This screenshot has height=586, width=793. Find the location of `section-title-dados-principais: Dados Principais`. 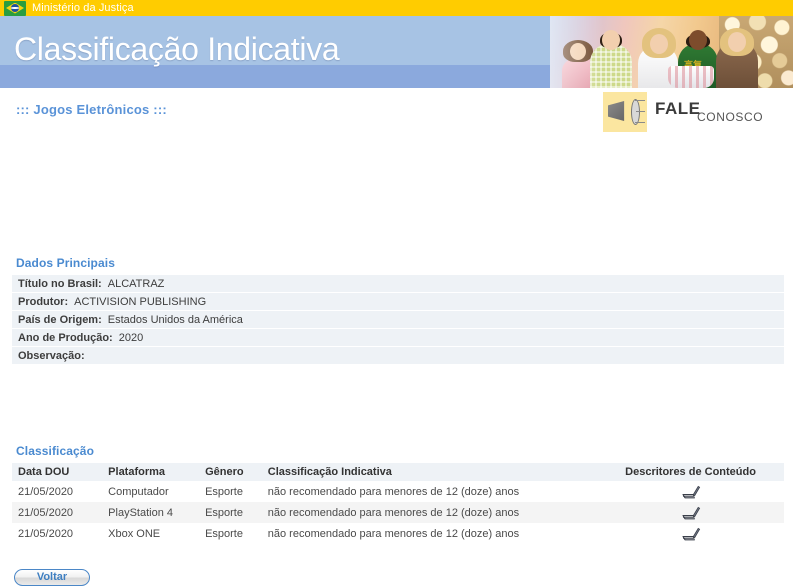

section-title-dados-principais: Dados Principais is located at coordinates (65, 263).